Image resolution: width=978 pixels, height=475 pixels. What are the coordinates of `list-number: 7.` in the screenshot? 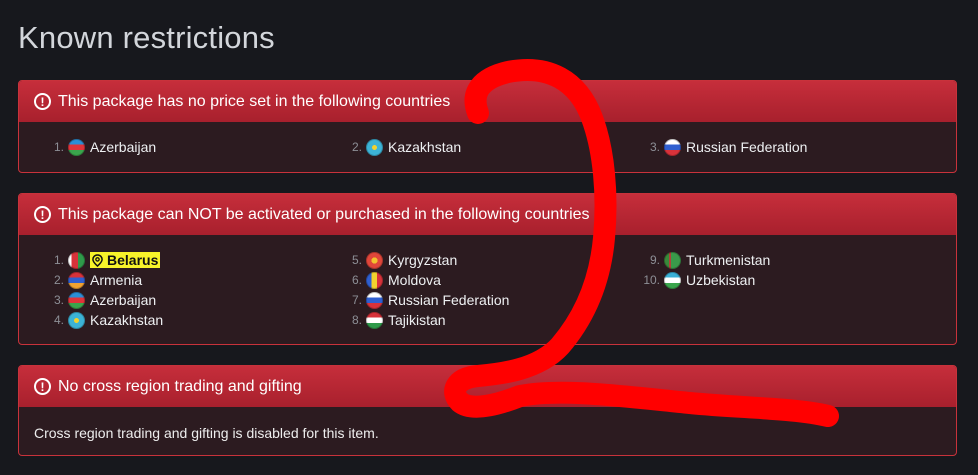 It's located at (356, 300).